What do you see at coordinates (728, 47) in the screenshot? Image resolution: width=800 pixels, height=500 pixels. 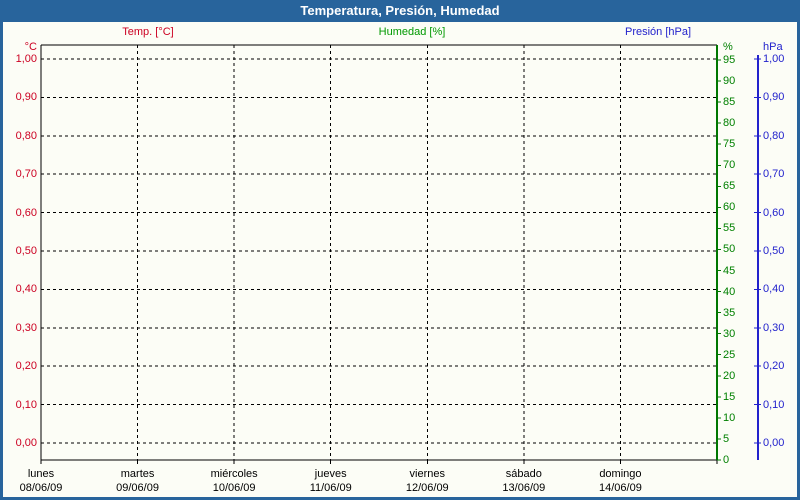 I see `humidity-axis-unit-label: %` at bounding box center [728, 47].